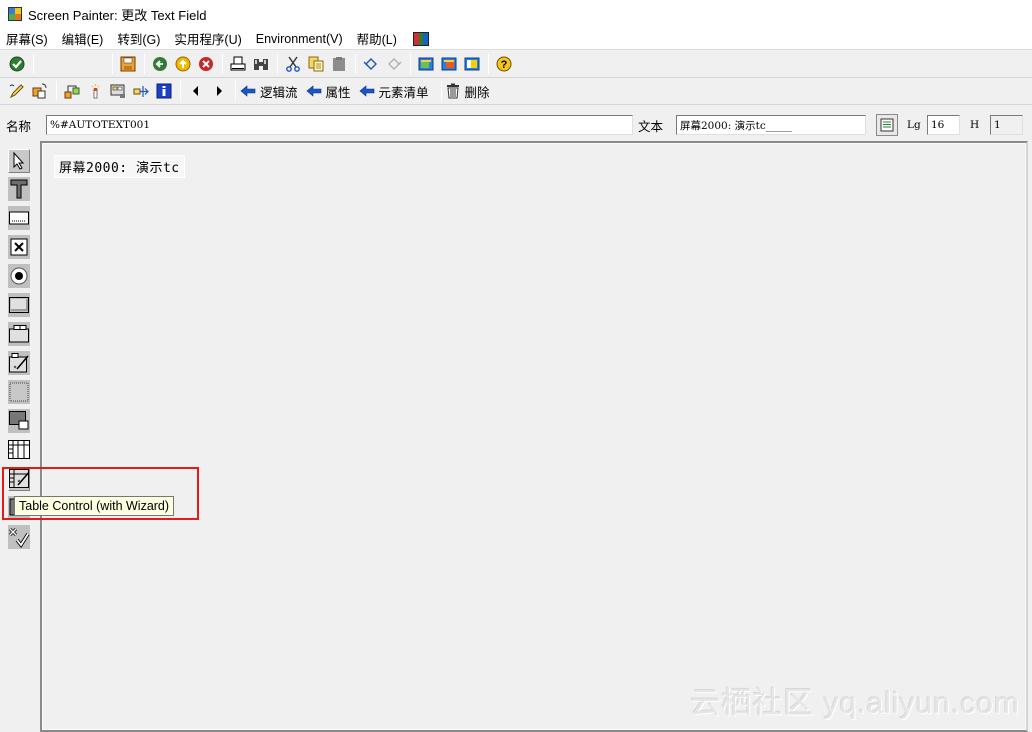  I want to click on canvas-text-element: 屏幕2000: 演示tc, so click(119, 166).